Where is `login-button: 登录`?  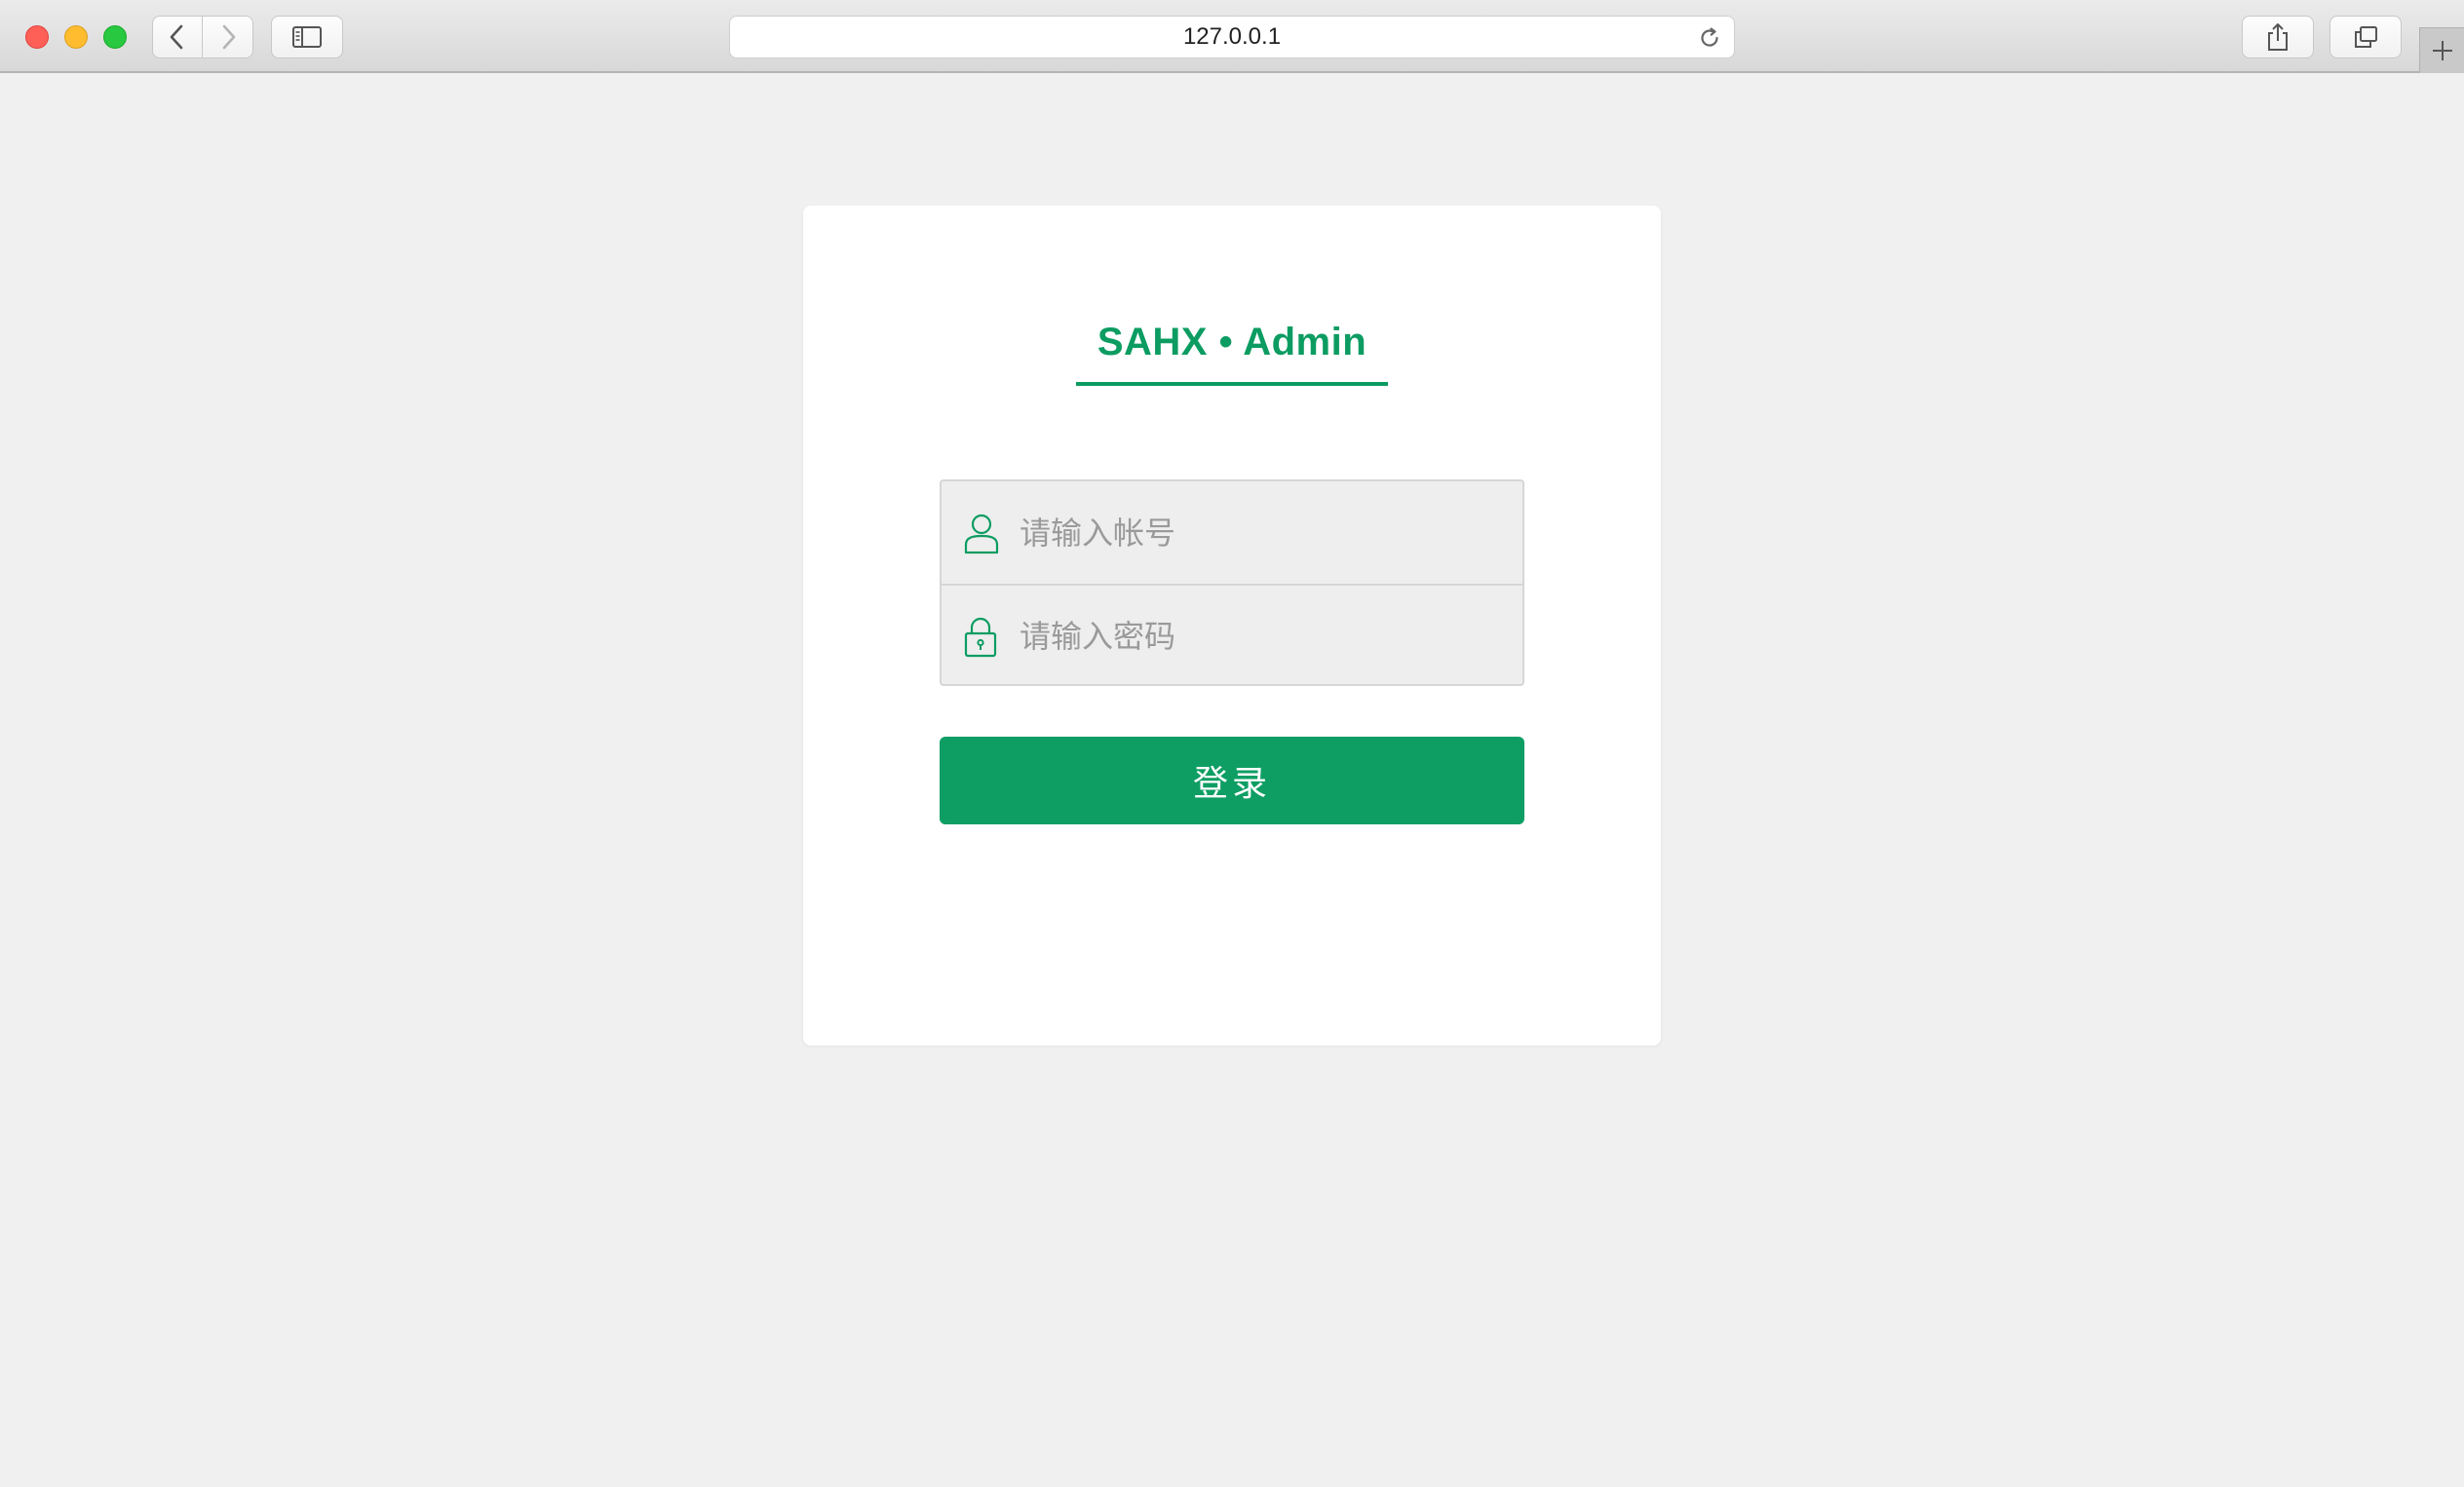 login-button: 登录 is located at coordinates (1232, 781).